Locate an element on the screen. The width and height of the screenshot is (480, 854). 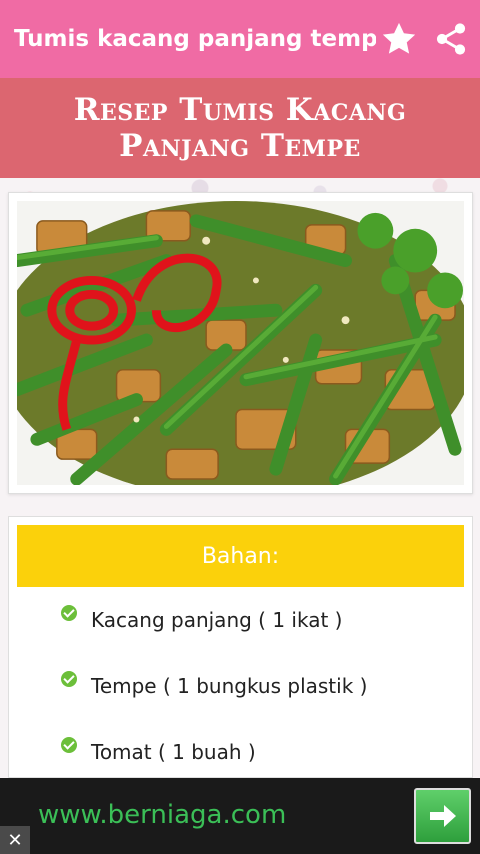
ad-banner: www.berniaga.com ✕ is located at coordinates (240, 816).